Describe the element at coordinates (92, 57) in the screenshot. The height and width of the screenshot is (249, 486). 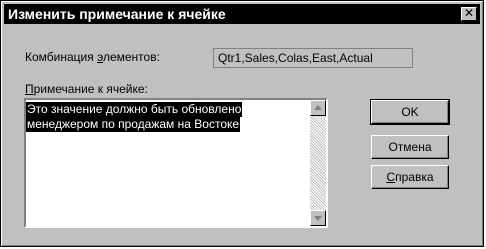
I see `combination-label: Комбинация элементов:` at that location.